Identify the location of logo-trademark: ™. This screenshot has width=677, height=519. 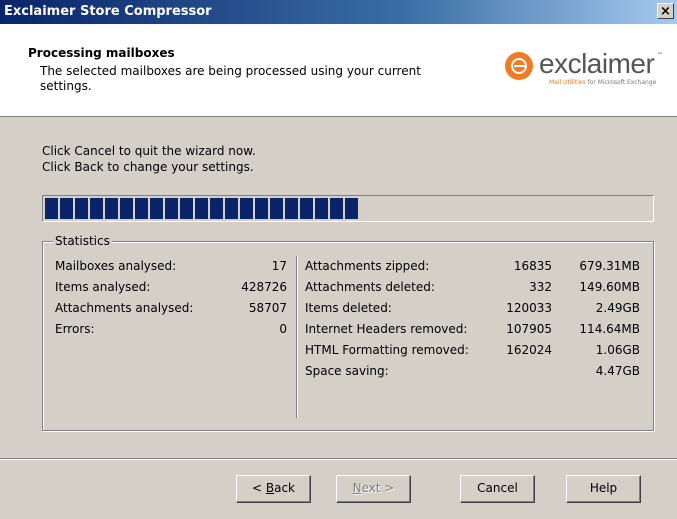
(660, 55).